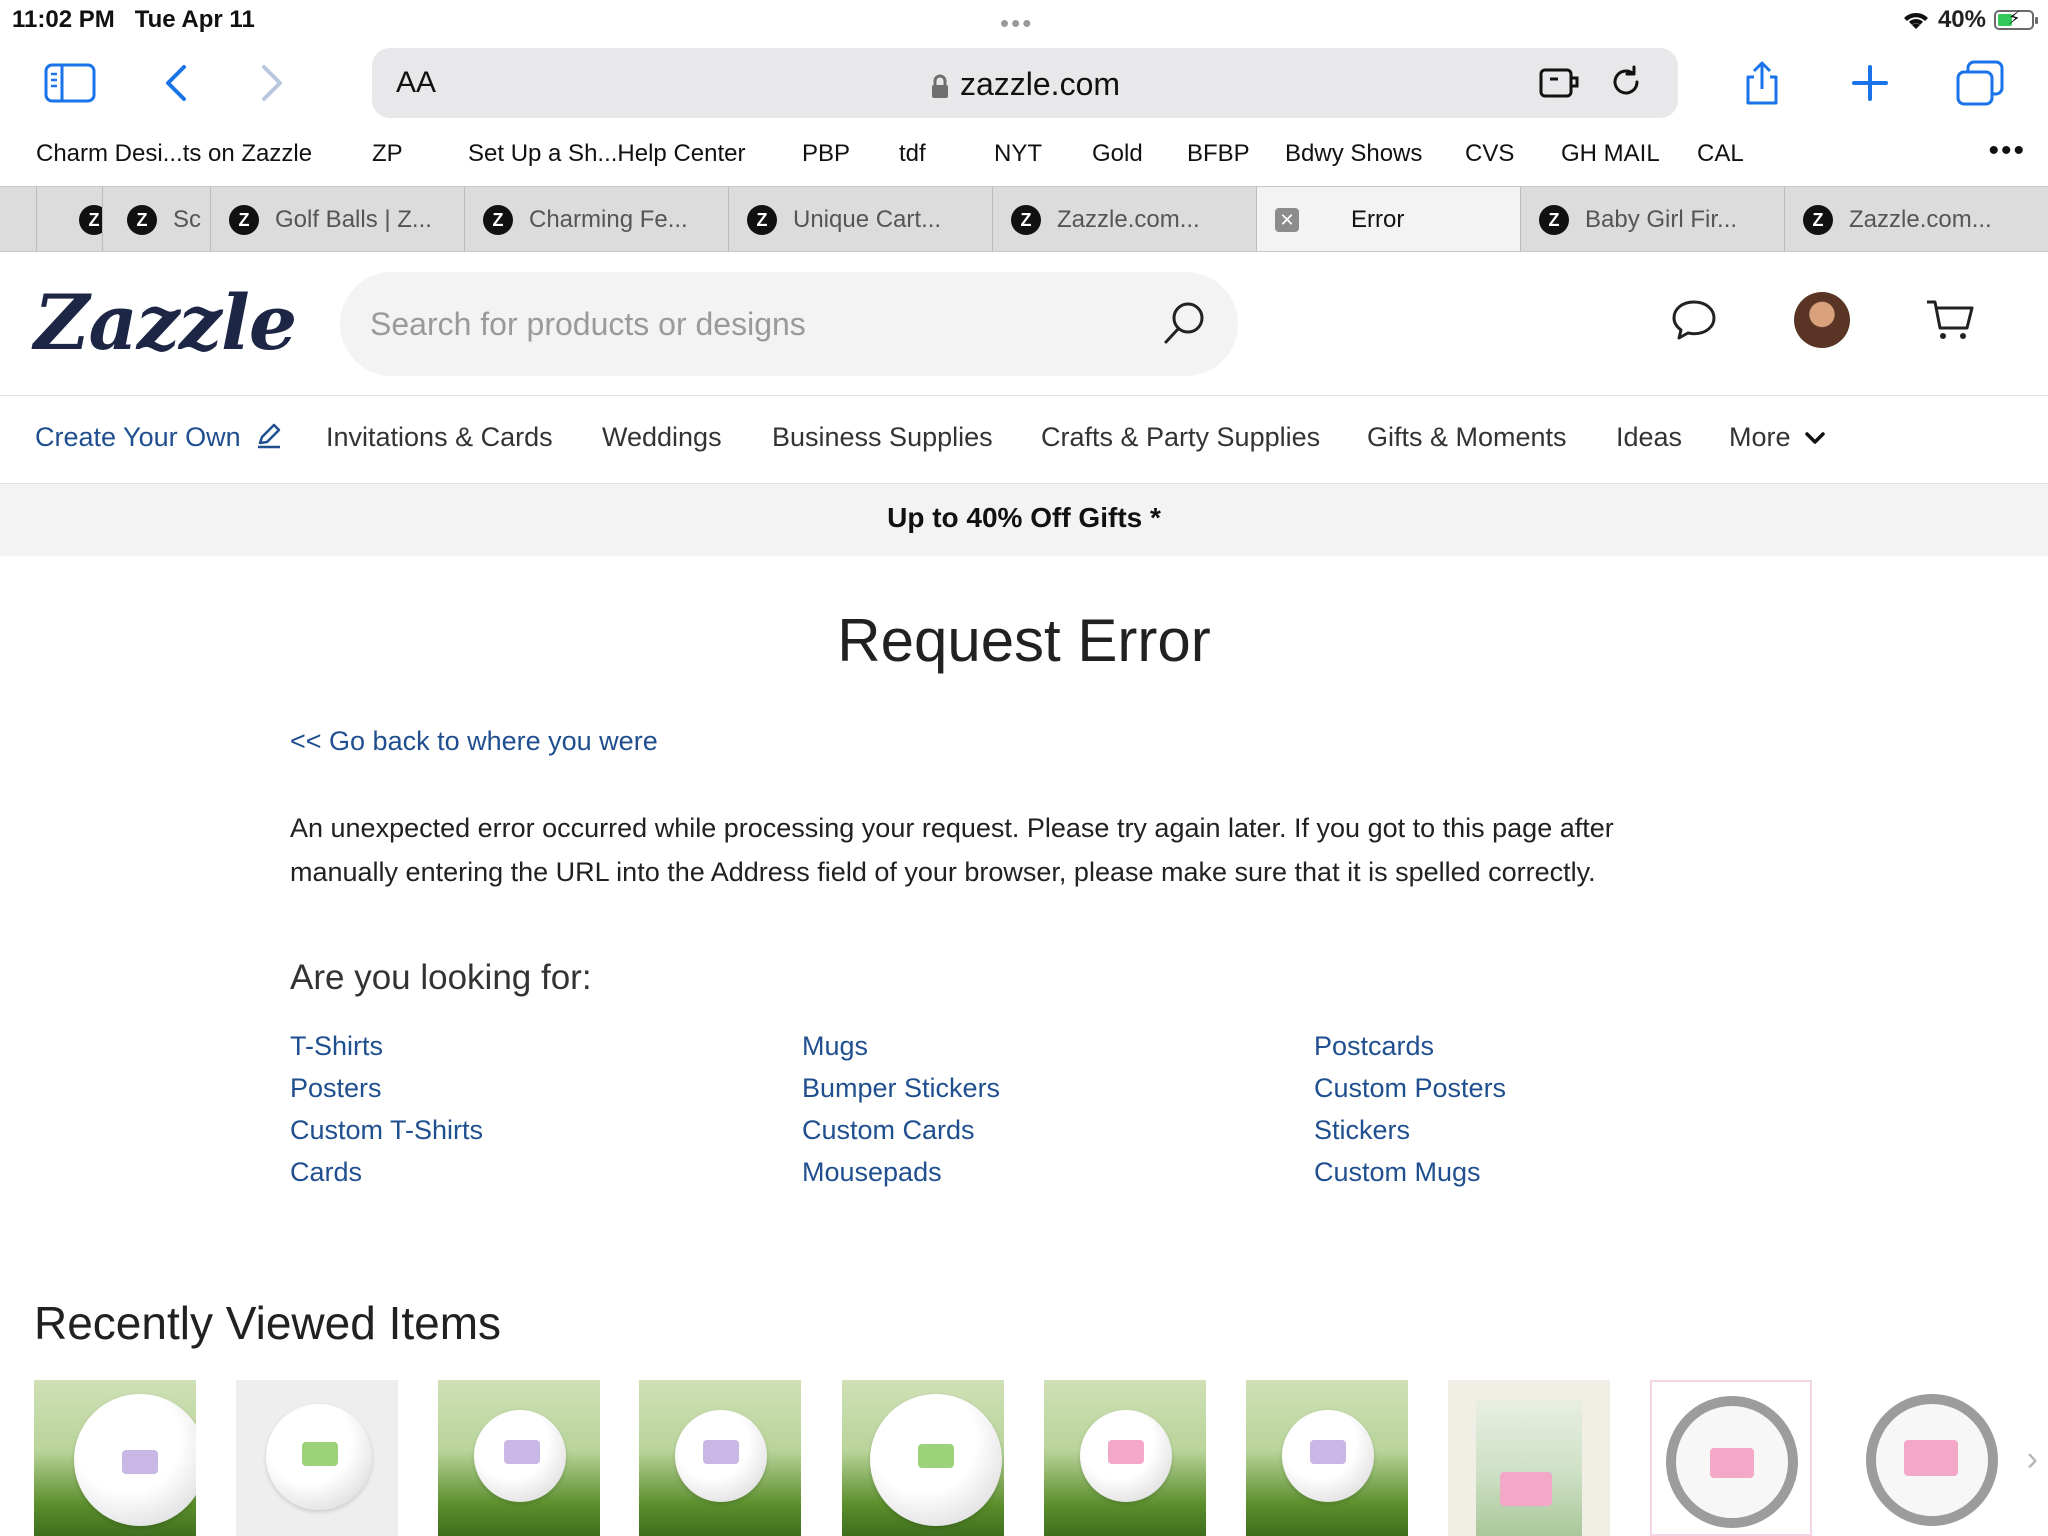 The image size is (2048, 1536). Describe the element at coordinates (1024, 640) in the screenshot. I see `page-title: Request Error` at that location.